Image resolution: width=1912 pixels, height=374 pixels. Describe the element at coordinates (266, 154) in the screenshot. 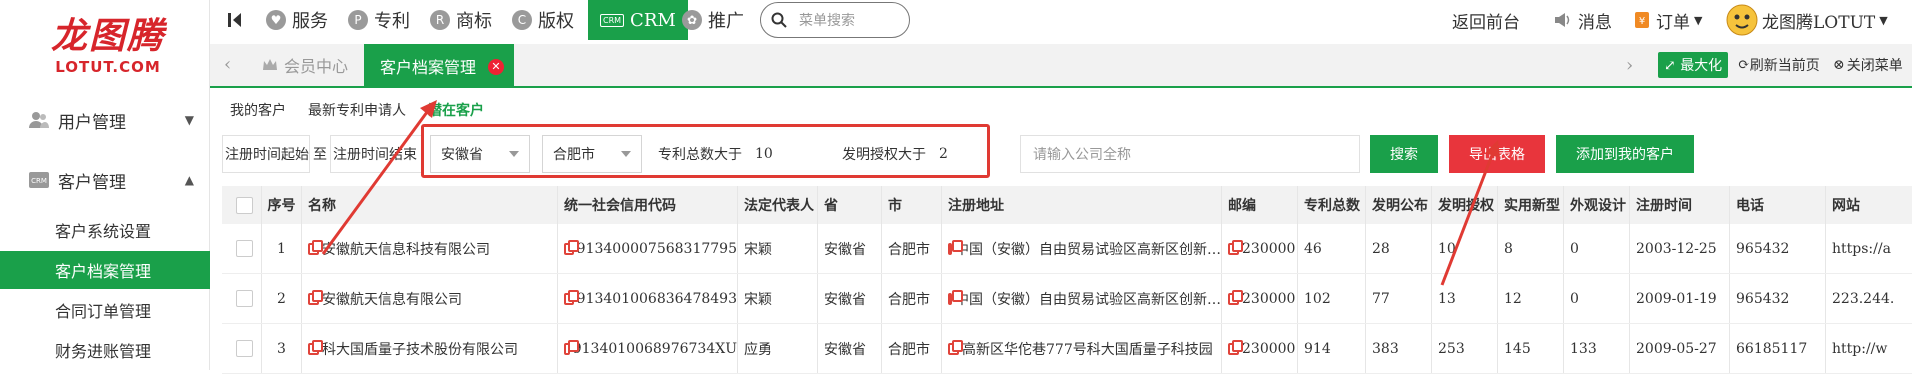

I see `reg-start-input: 注册时间起始` at that location.